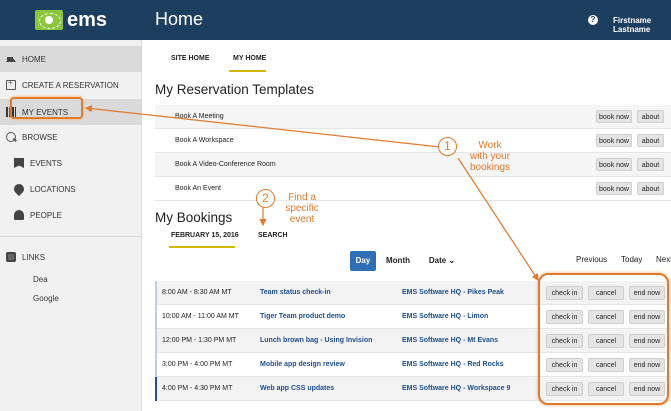  Describe the element at coordinates (490, 145) in the screenshot. I see `annotation-line: Work` at that location.